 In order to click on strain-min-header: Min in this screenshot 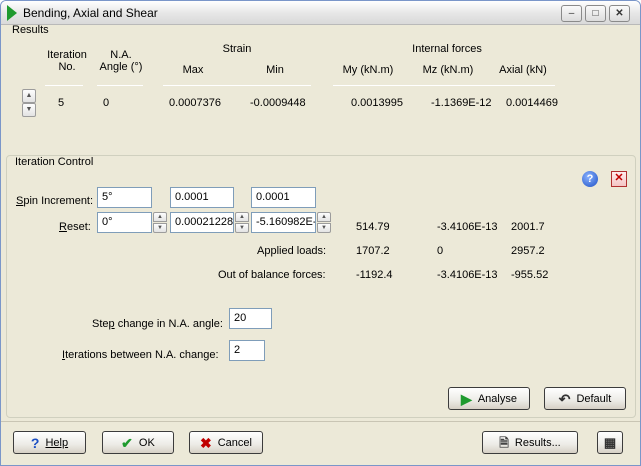, I will do `click(275, 70)`.